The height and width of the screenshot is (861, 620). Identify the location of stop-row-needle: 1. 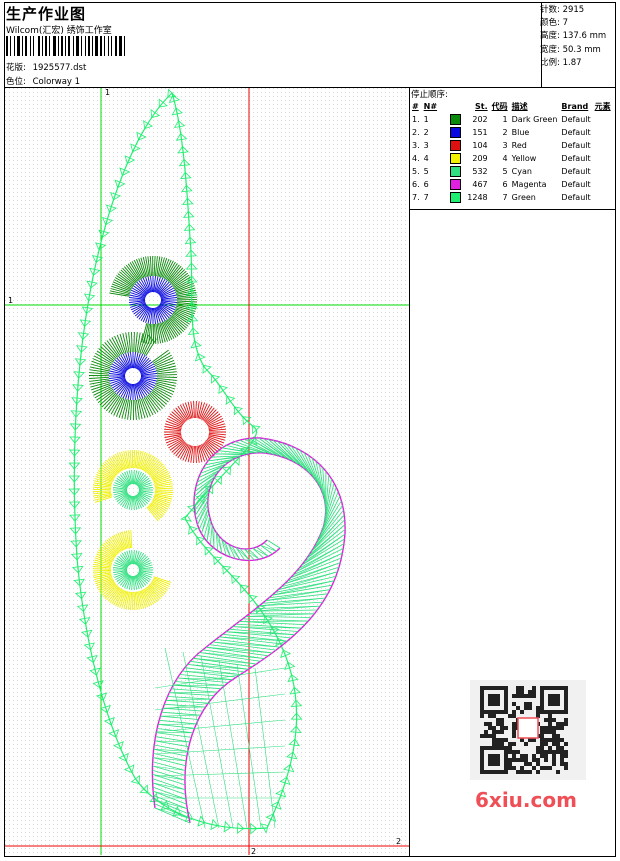
(426, 119).